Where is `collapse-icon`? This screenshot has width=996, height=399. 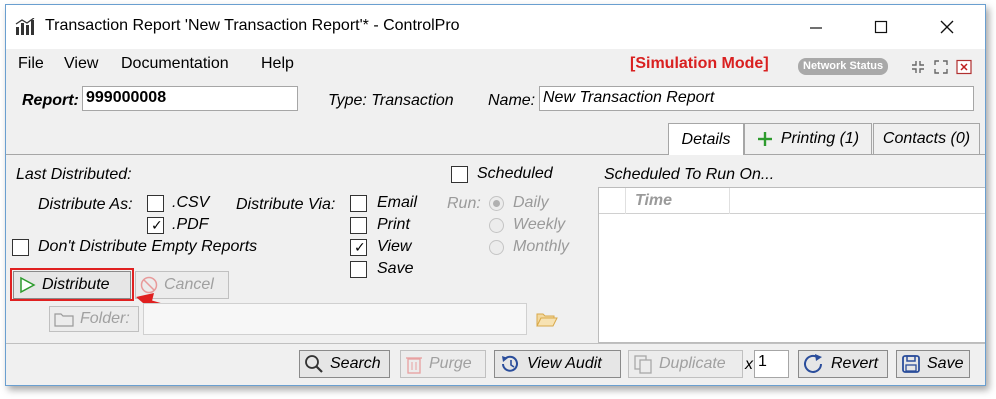
collapse-icon is located at coordinates (918, 67).